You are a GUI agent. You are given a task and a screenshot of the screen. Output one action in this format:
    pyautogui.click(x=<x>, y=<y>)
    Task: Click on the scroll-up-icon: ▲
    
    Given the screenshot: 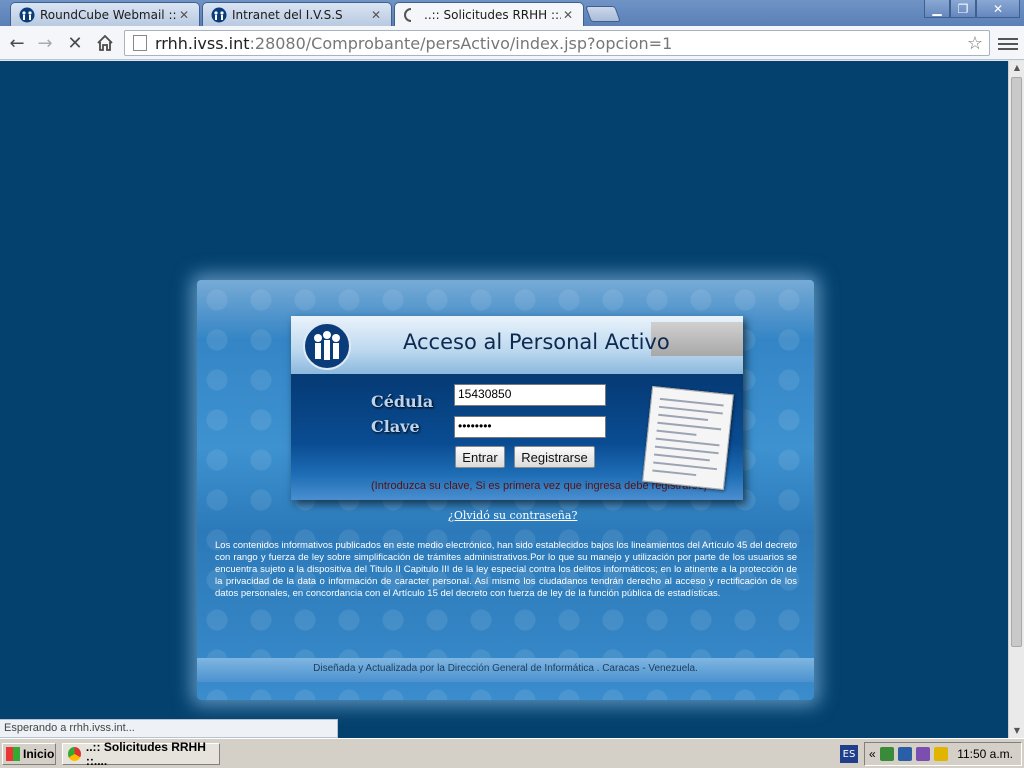 What is the action you would take?
    pyautogui.click(x=1016, y=68)
    